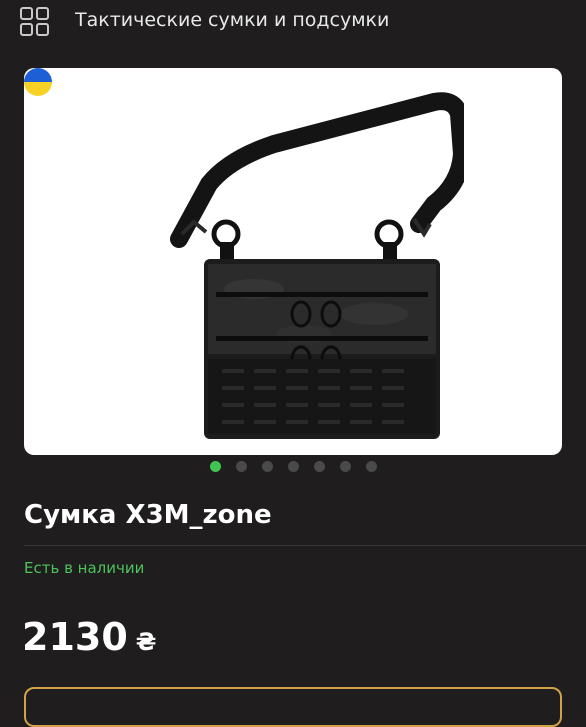  Describe the element at coordinates (293, 707) in the screenshot. I see `buy-button` at that location.